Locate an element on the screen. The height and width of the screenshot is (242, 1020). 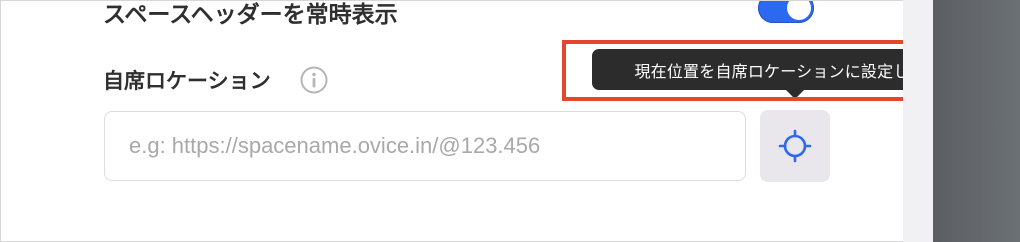
info-circle-icon is located at coordinates (314, 80).